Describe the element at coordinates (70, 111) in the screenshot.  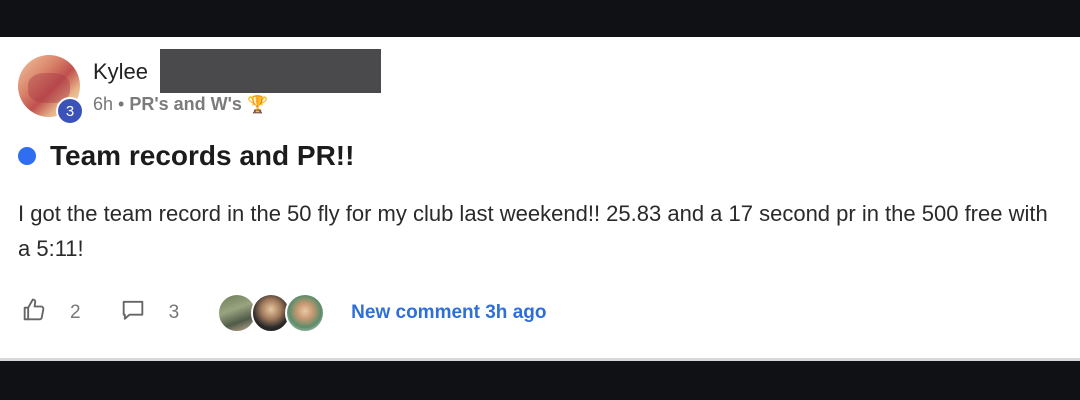
I see `level-badge: 3` at that location.